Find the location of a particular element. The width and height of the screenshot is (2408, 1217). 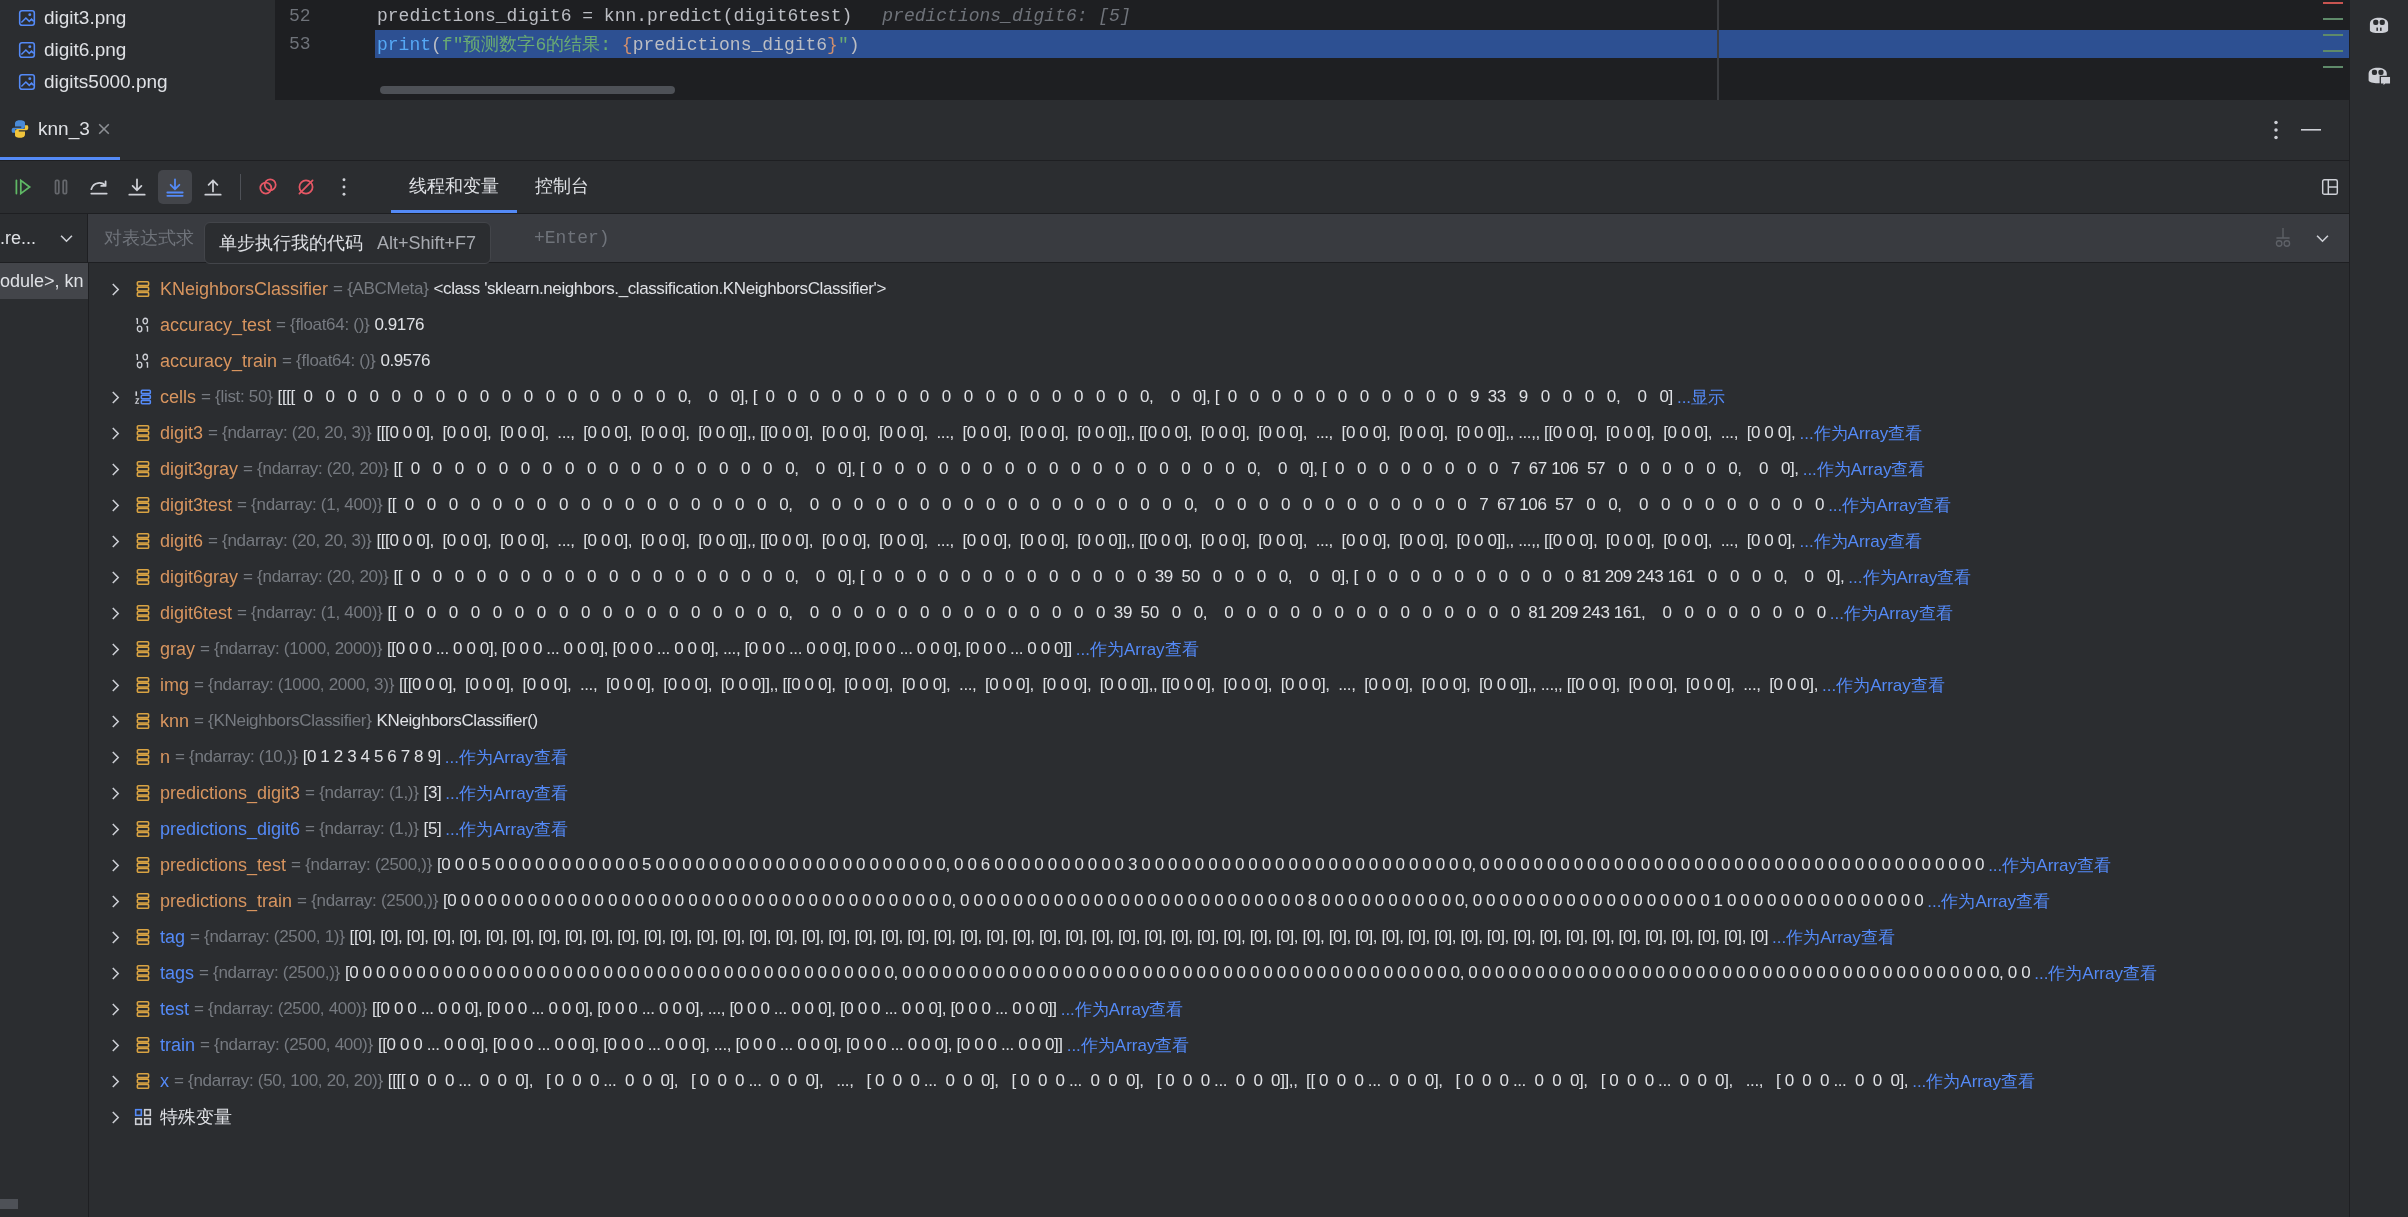

variable-name: predictions_test is located at coordinates (223, 865).